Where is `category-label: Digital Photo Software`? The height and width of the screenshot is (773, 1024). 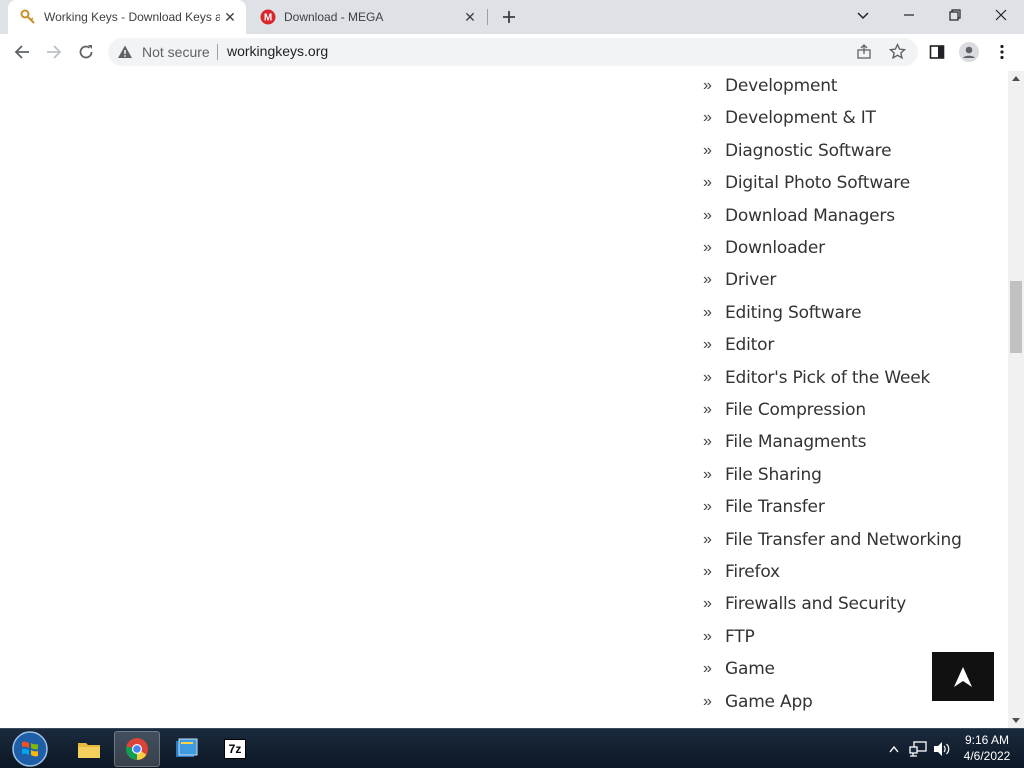 category-label: Digital Photo Software is located at coordinates (817, 183).